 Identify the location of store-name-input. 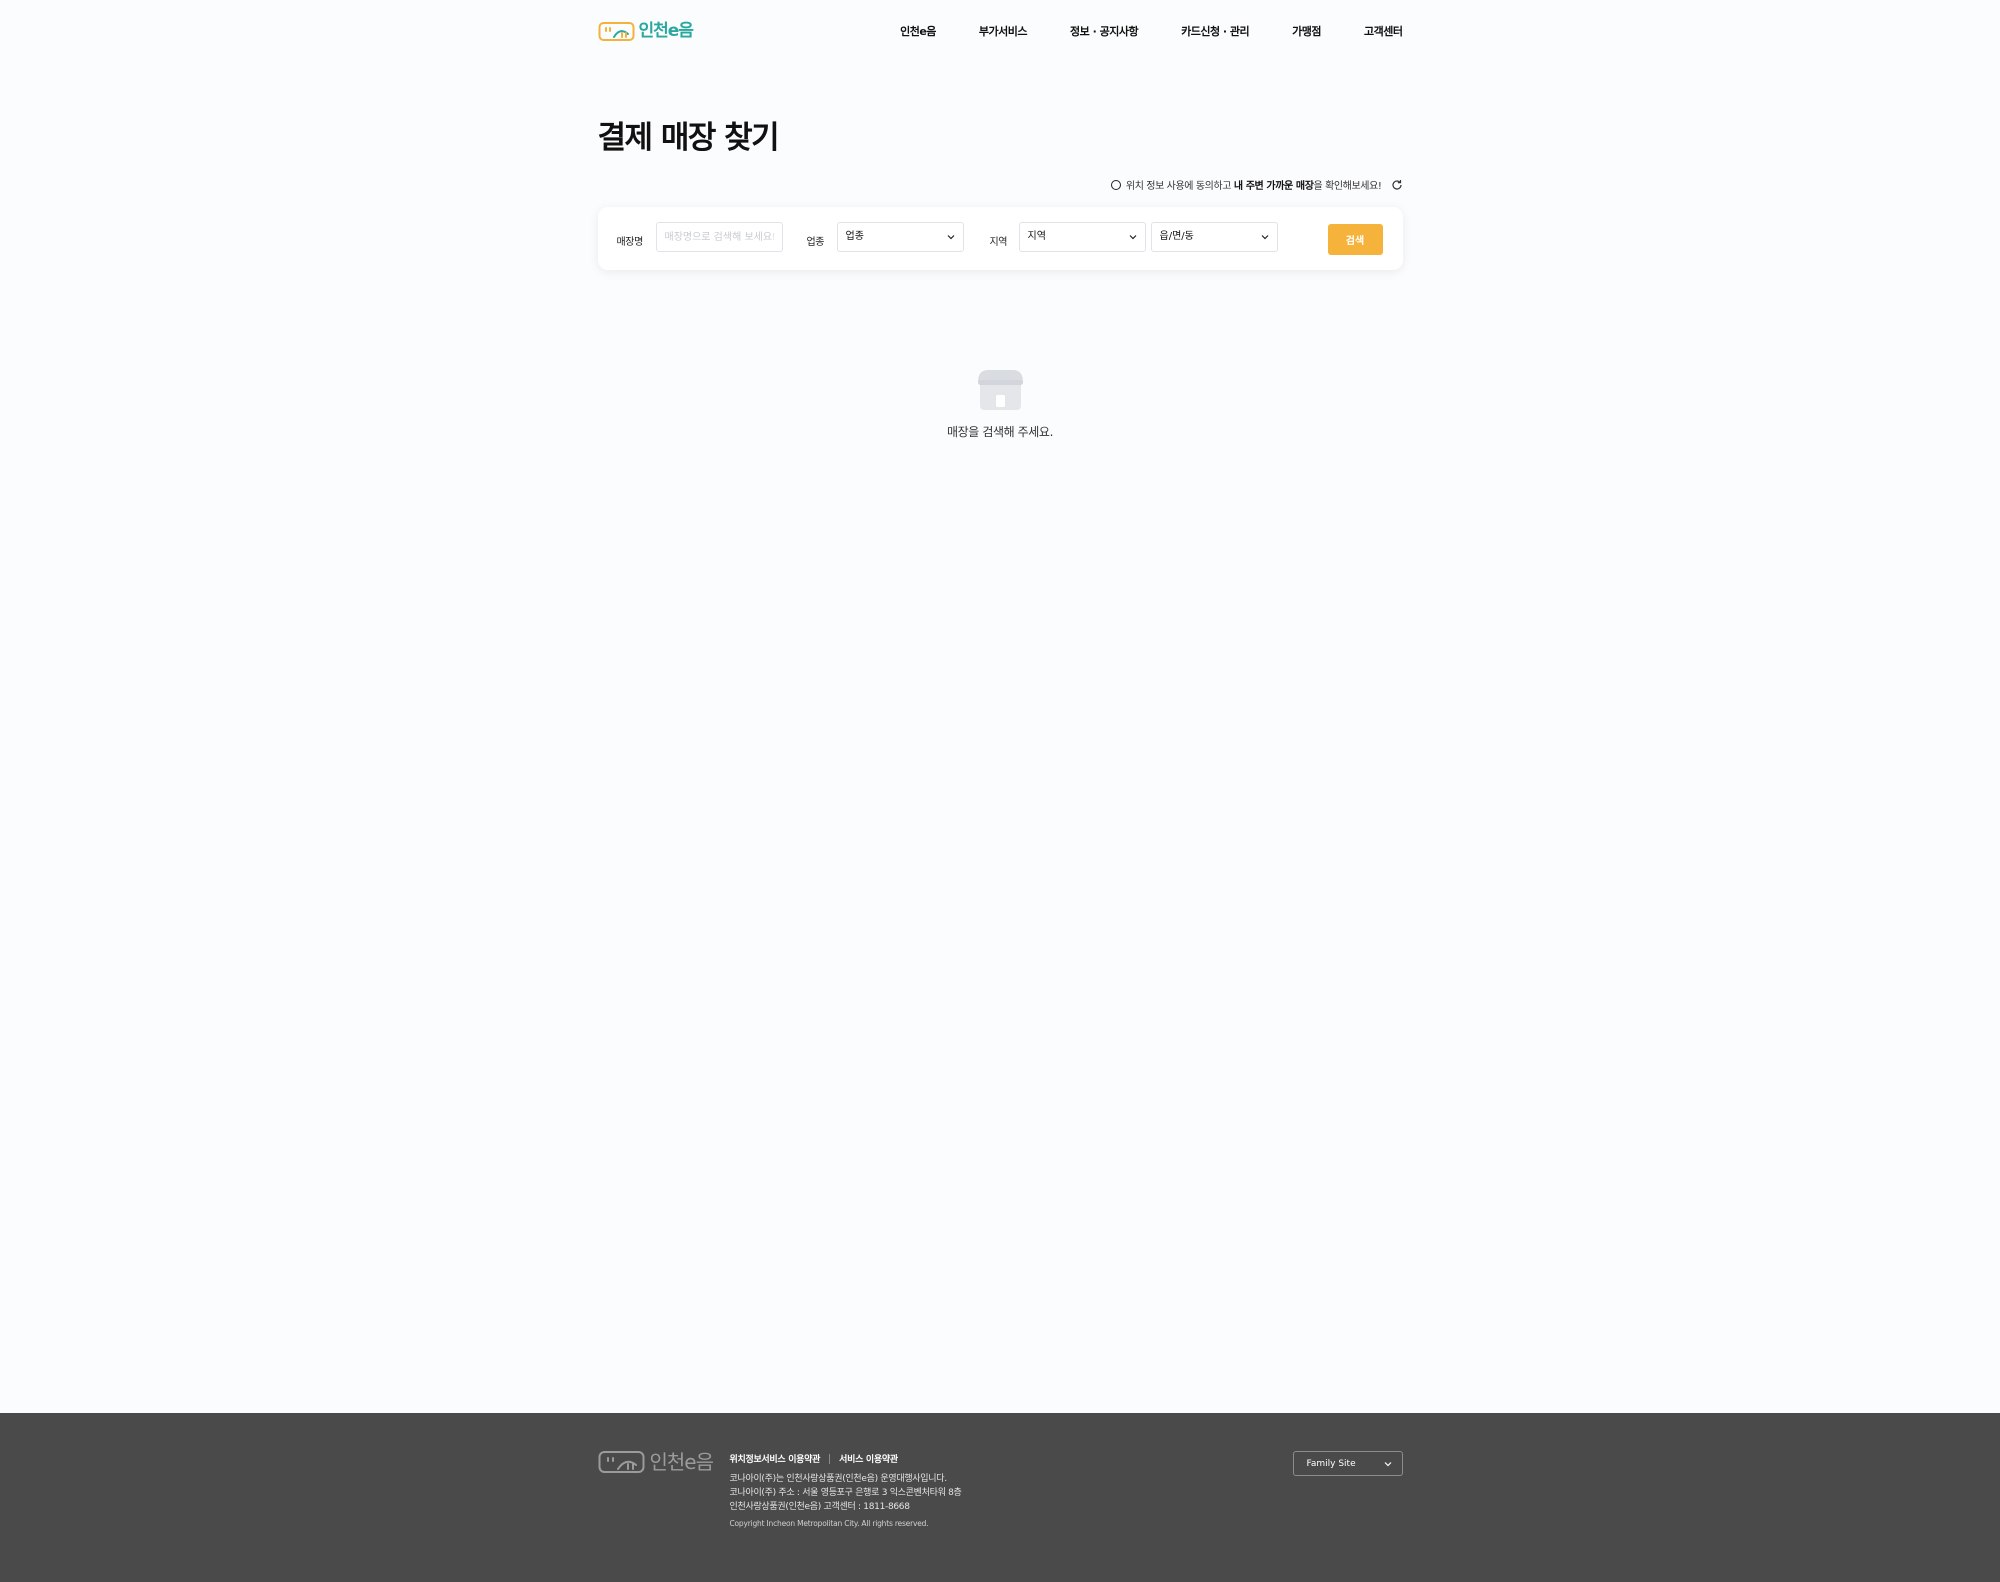
(719, 237).